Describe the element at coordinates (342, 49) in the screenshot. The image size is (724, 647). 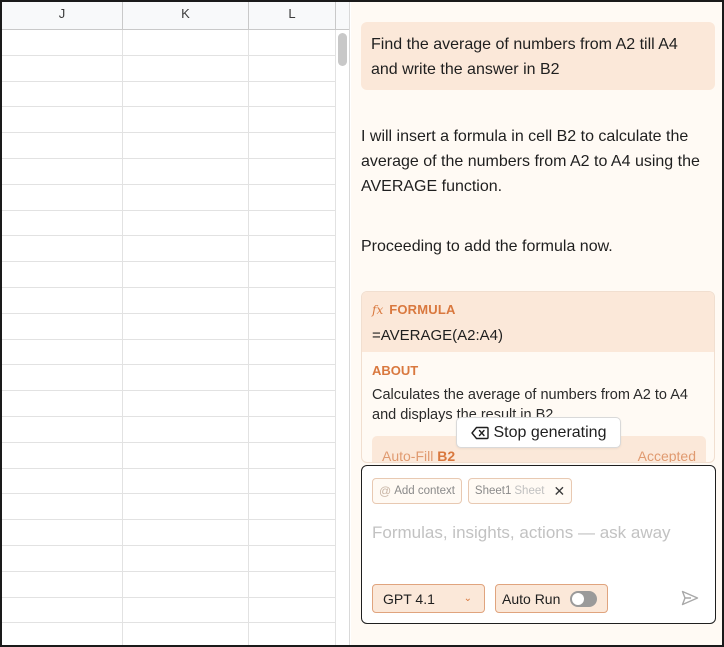
I see `scrollbar-thumb` at that location.